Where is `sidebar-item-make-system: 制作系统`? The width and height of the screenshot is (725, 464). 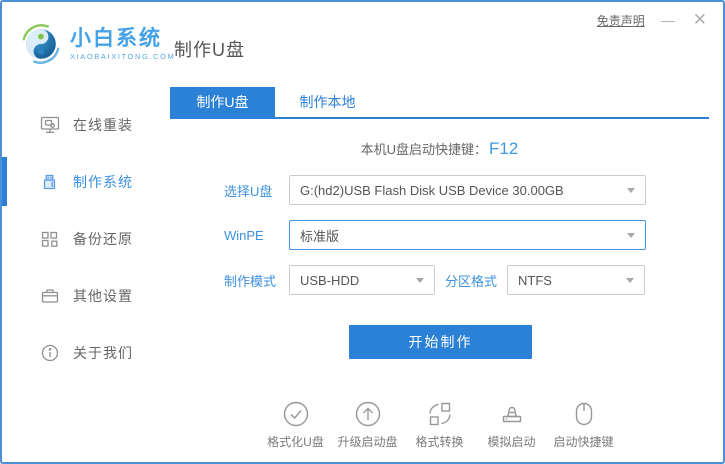
sidebar-item-make-system: 制作系统 is located at coordinates (86, 181).